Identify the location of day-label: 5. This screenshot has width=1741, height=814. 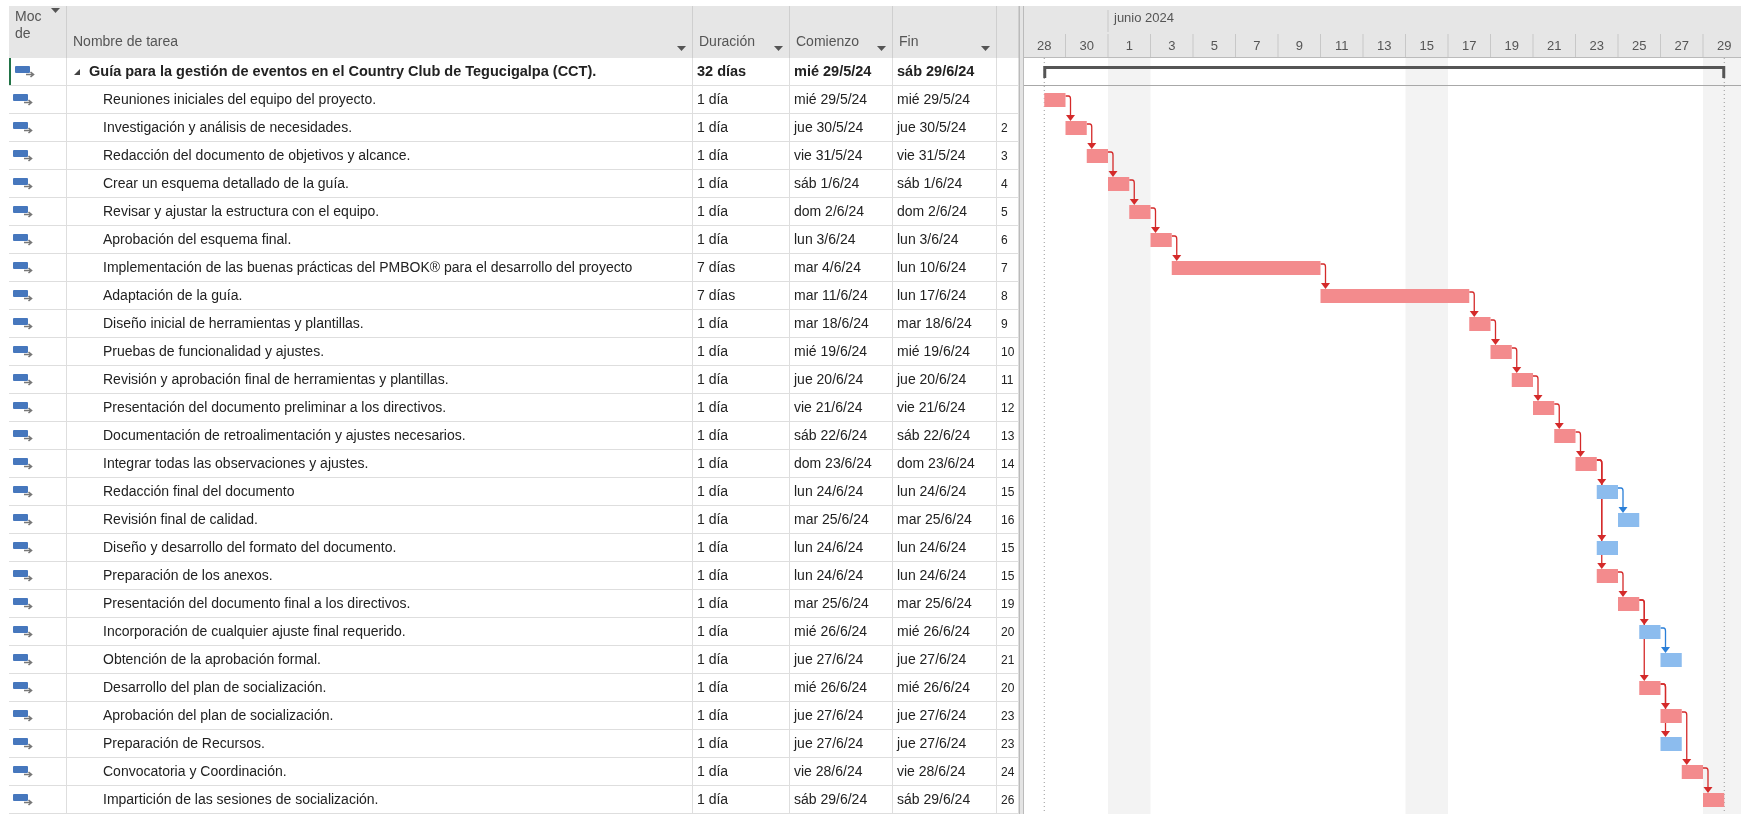
(1214, 45).